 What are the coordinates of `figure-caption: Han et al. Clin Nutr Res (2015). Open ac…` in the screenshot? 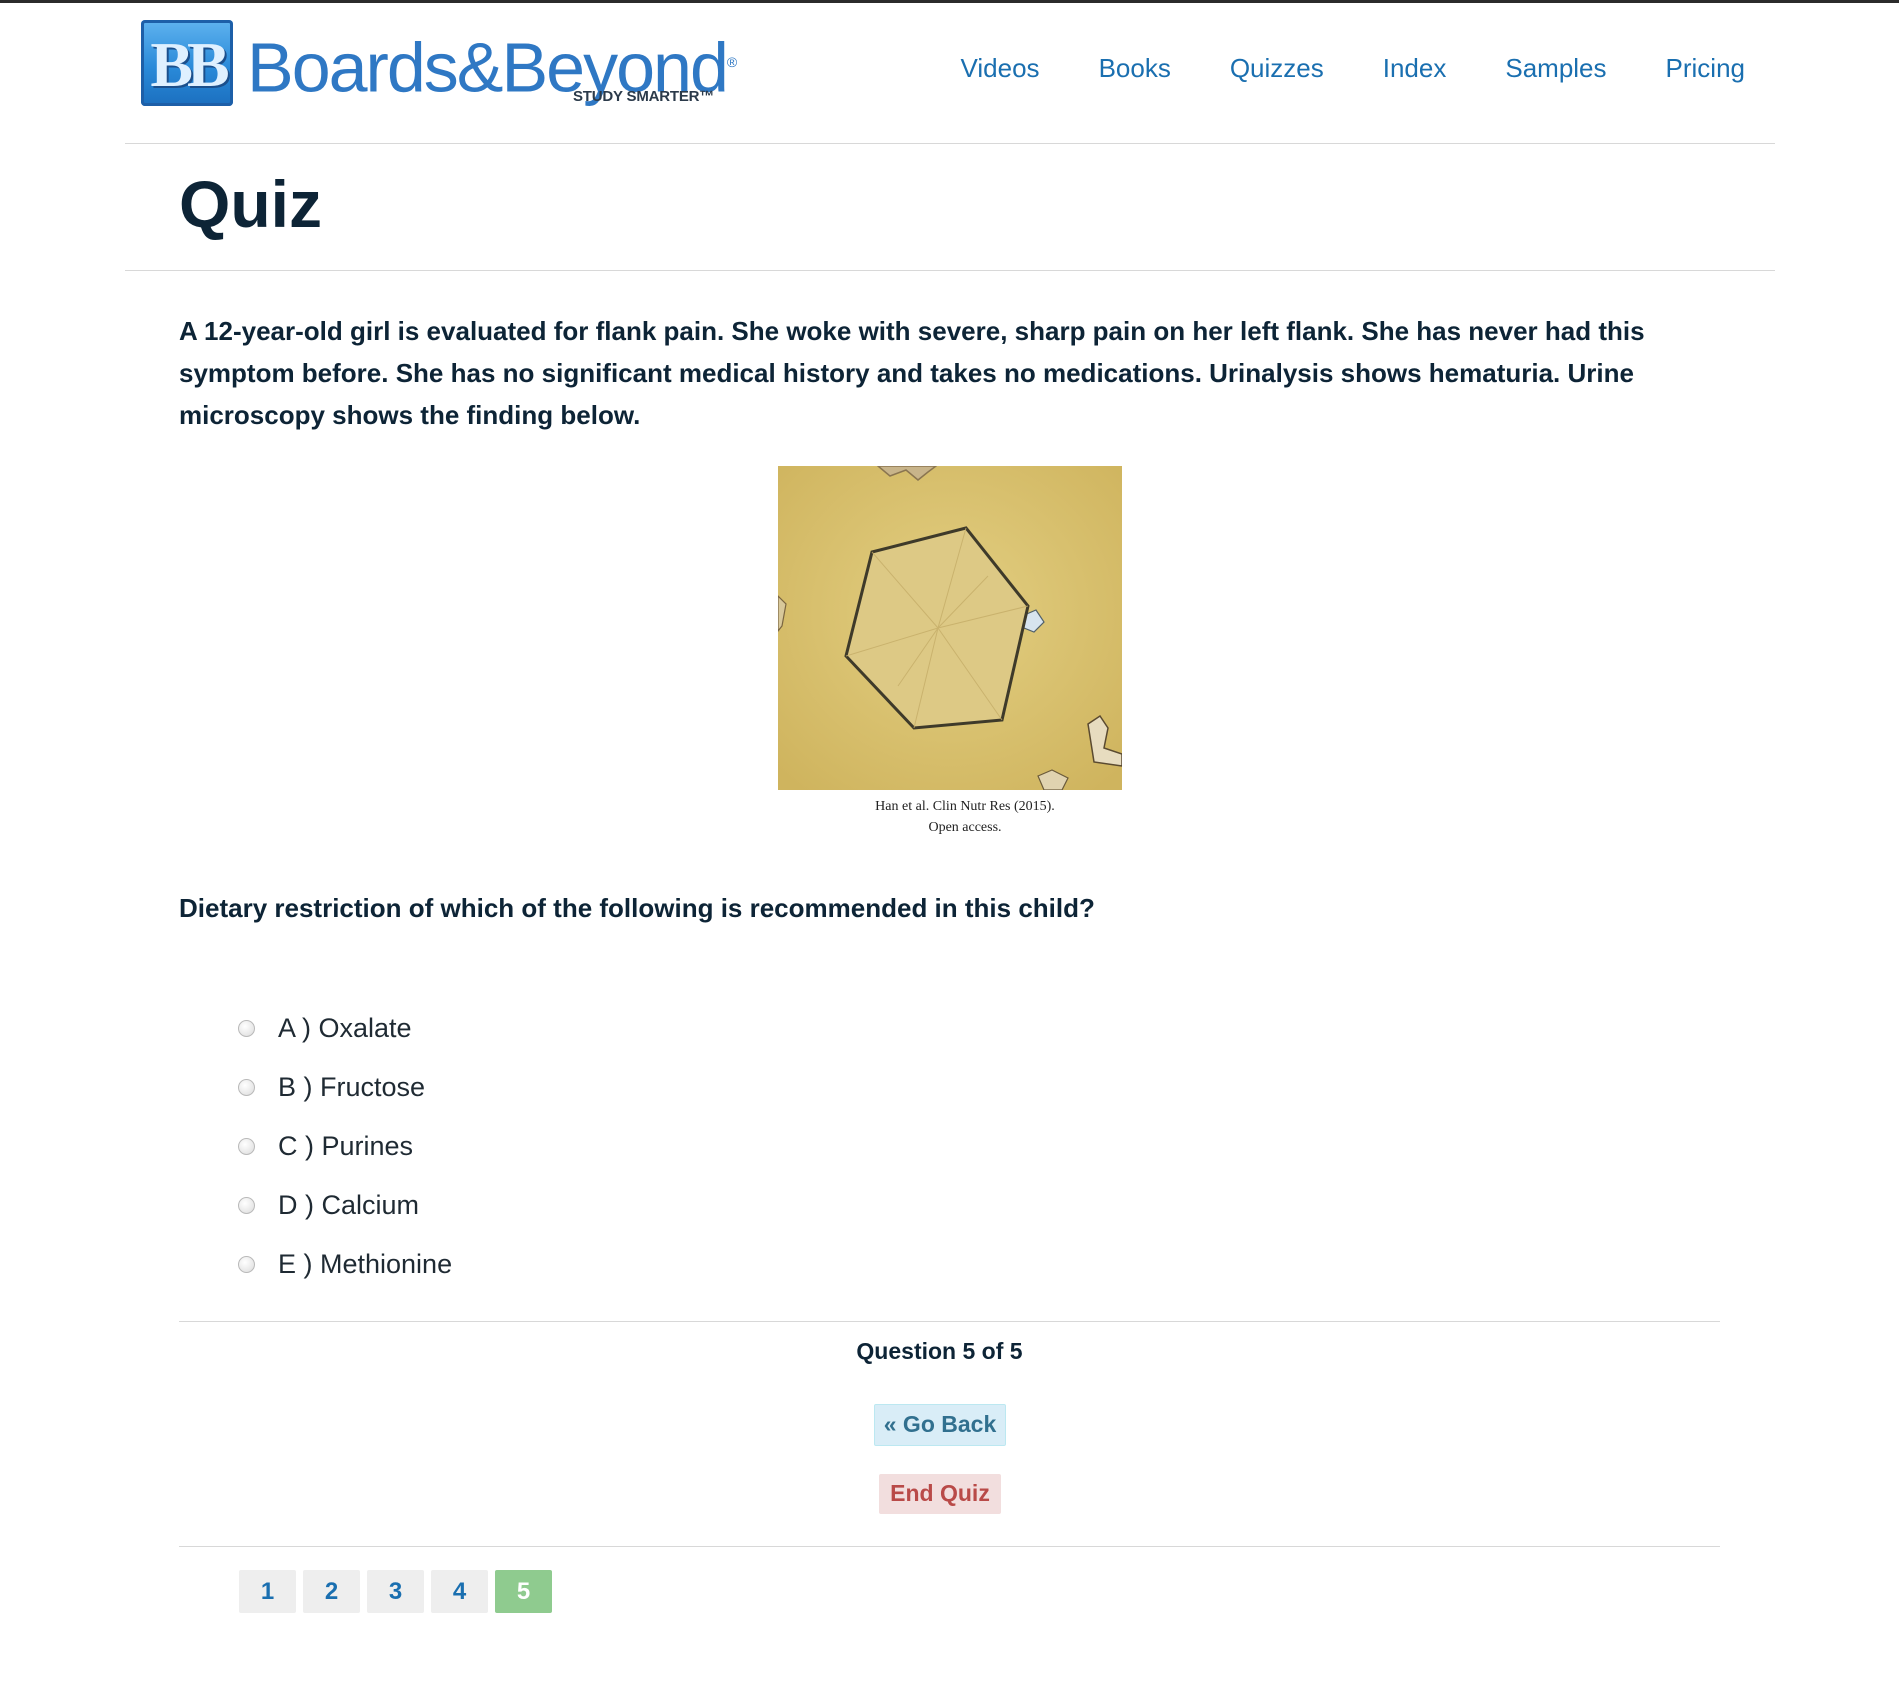 It's located at (965, 817).